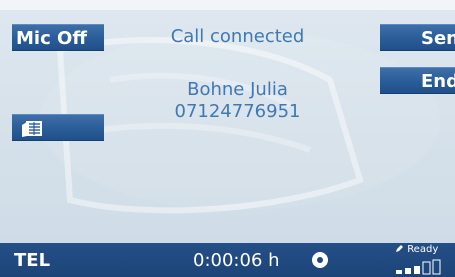 The width and height of the screenshot is (455, 277). What do you see at coordinates (32, 260) in the screenshot?
I see `mode-label: TEL` at bounding box center [32, 260].